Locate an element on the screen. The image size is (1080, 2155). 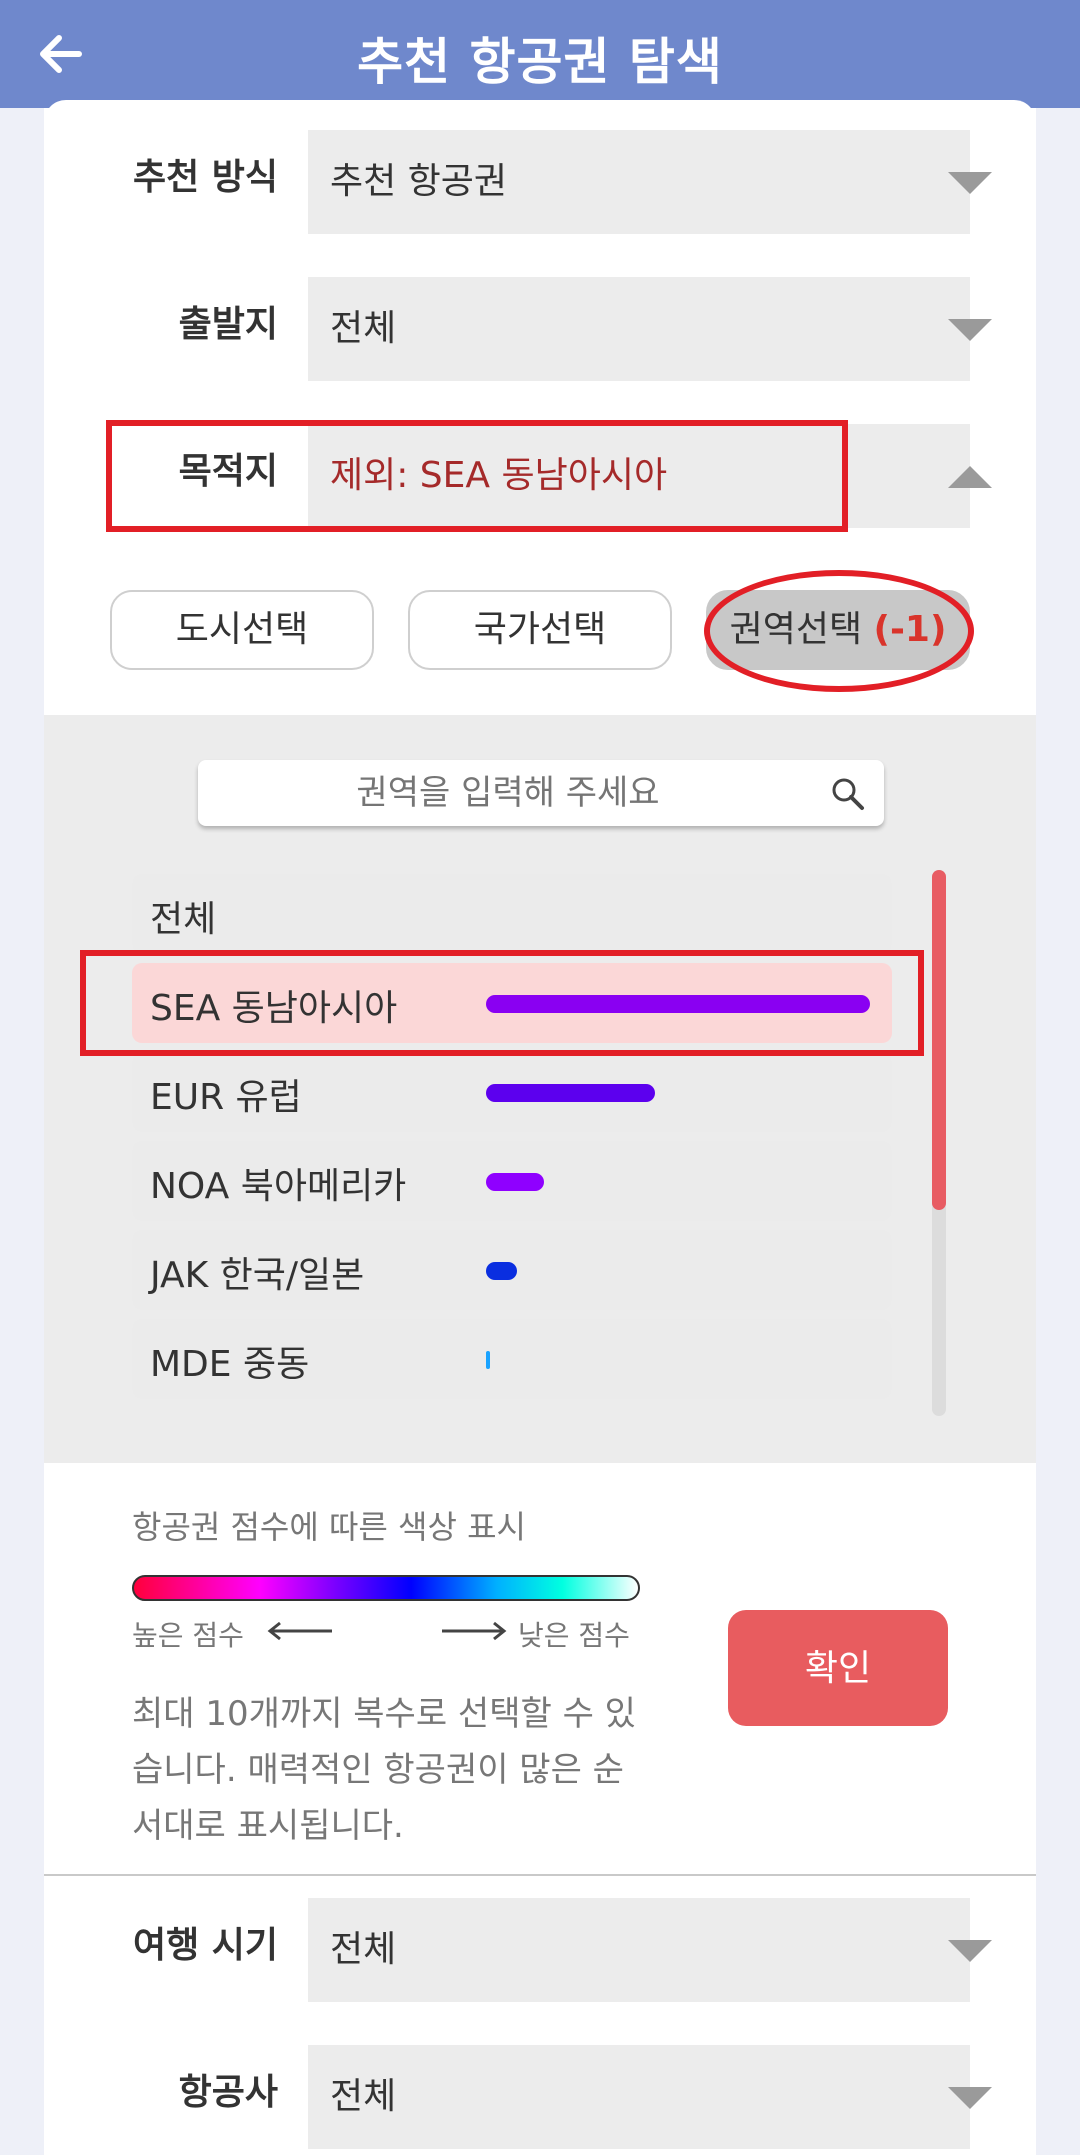
region-item-noa: NOA 북아메리카 is located at coordinates (512, 1181).